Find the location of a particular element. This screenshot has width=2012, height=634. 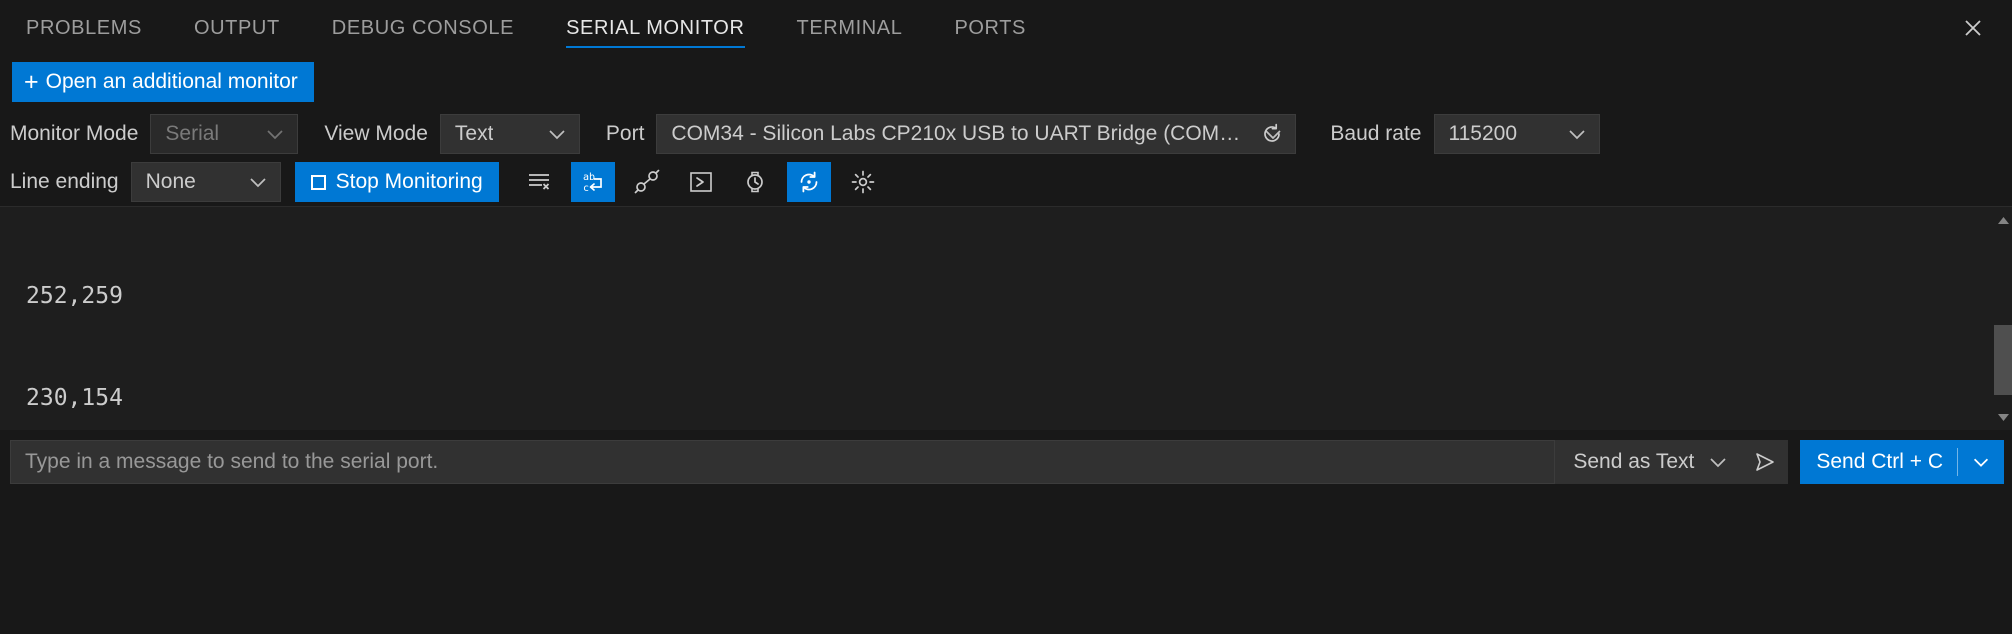

output-scrollbar is located at coordinates (2003, 318).